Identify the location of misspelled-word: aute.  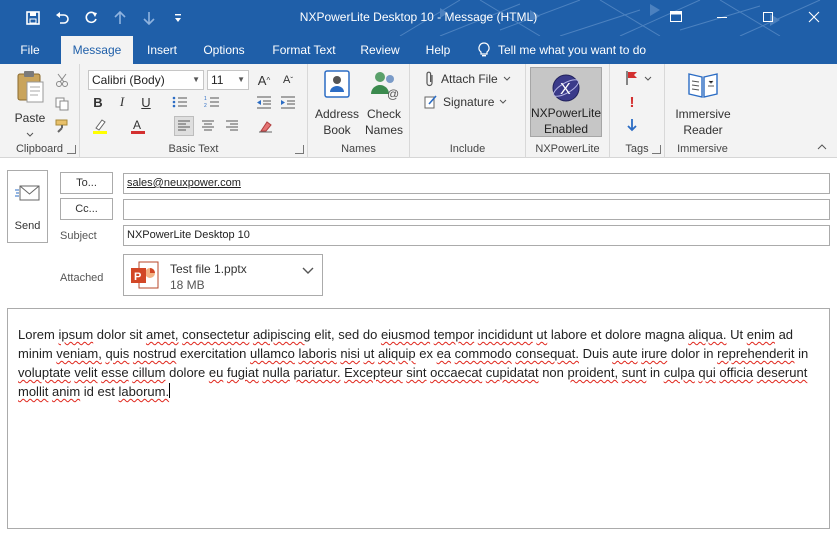
(624, 353).